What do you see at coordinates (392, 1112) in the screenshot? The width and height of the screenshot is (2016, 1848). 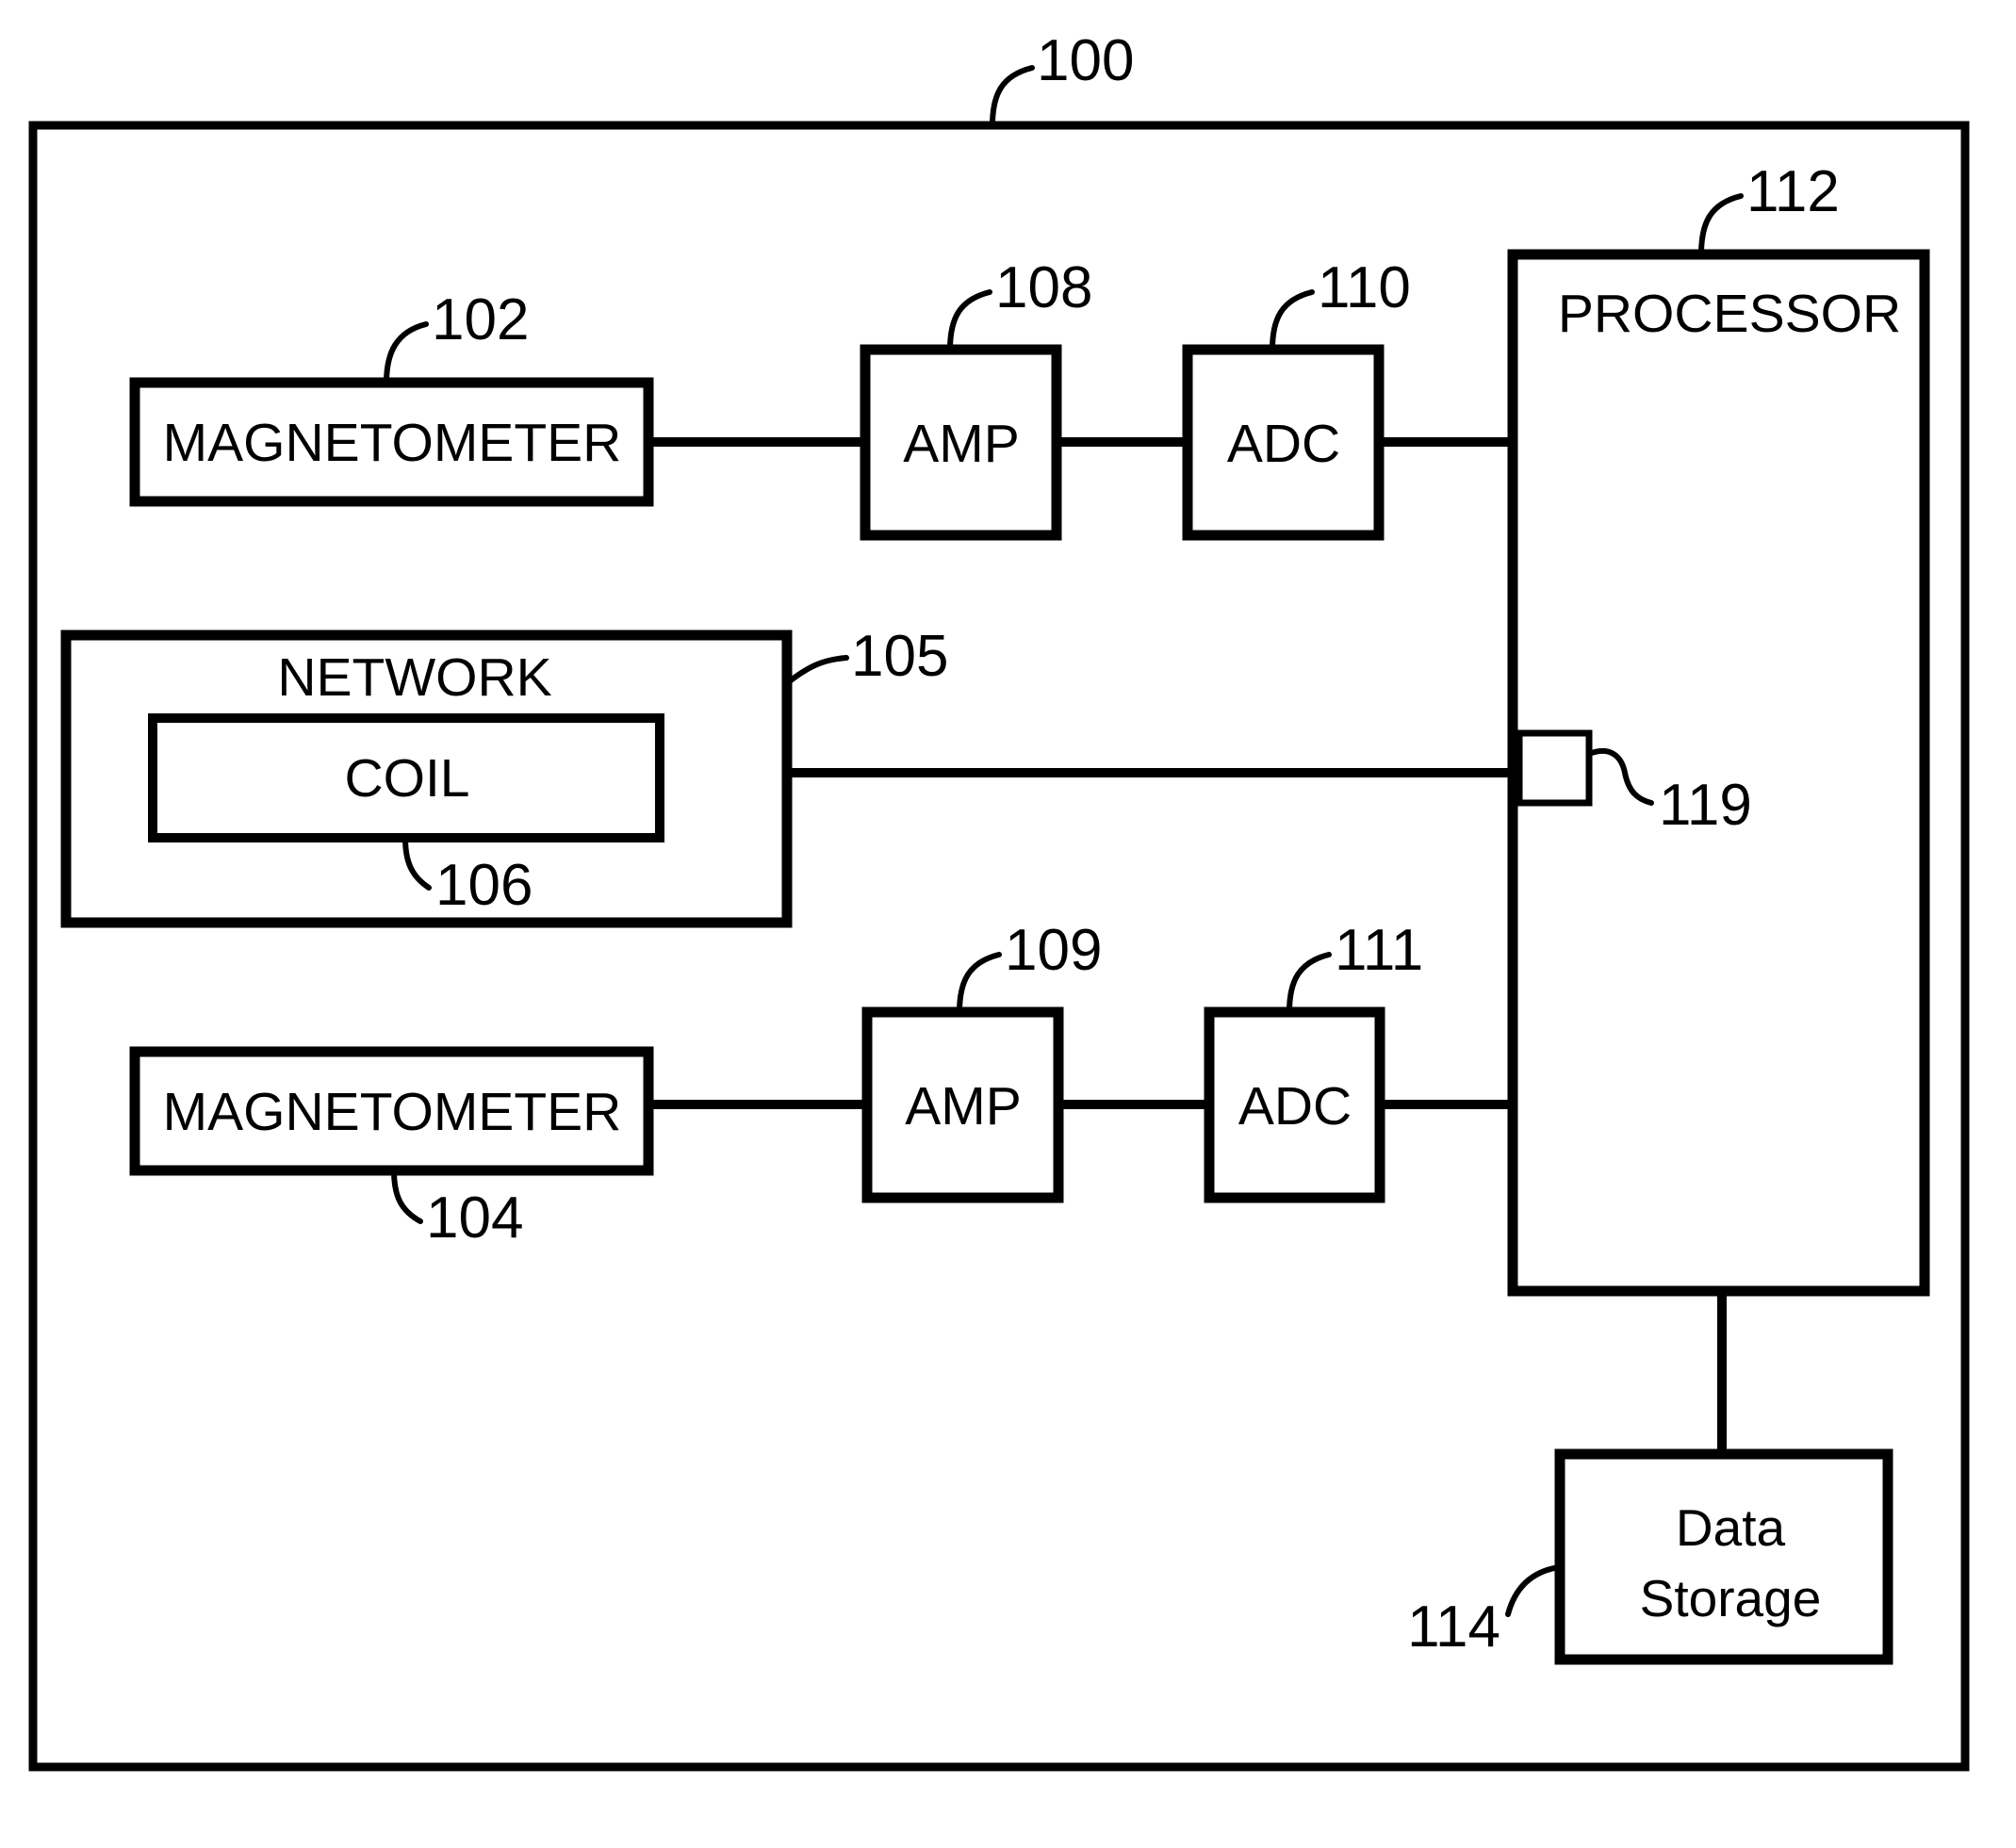 I see `magnetometer-bottom-label: MAGNETOMETER` at bounding box center [392, 1112].